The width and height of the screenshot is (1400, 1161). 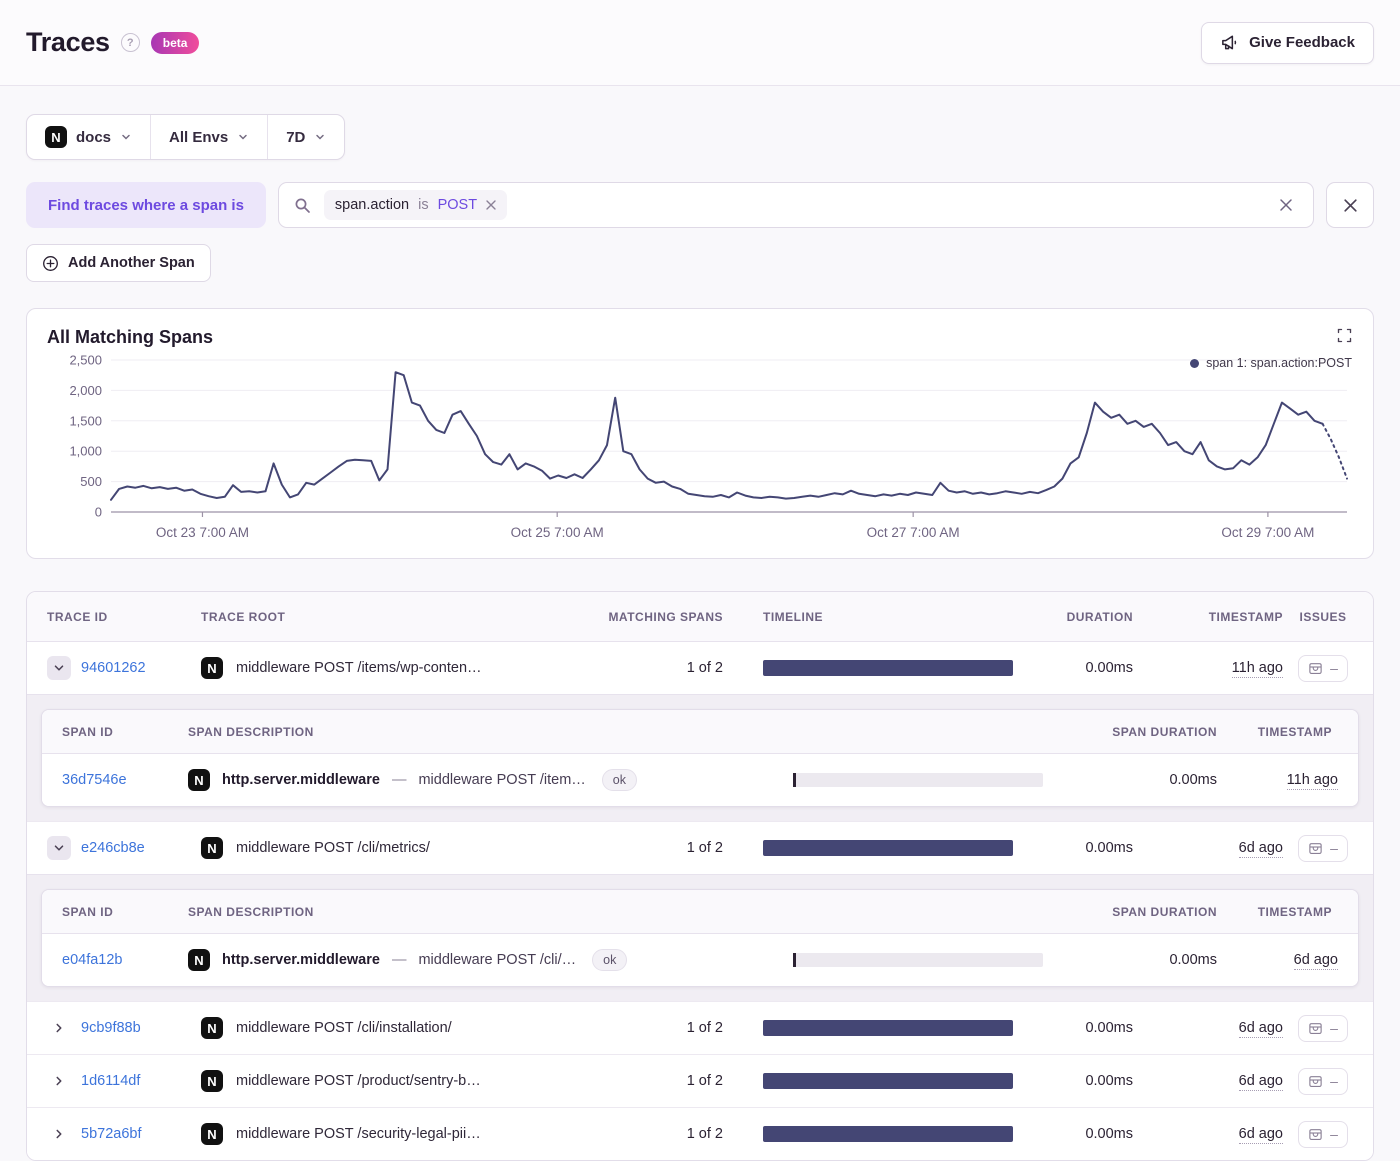 What do you see at coordinates (1302, 42) in the screenshot?
I see `give-feedback-label: Give Feedback` at bounding box center [1302, 42].